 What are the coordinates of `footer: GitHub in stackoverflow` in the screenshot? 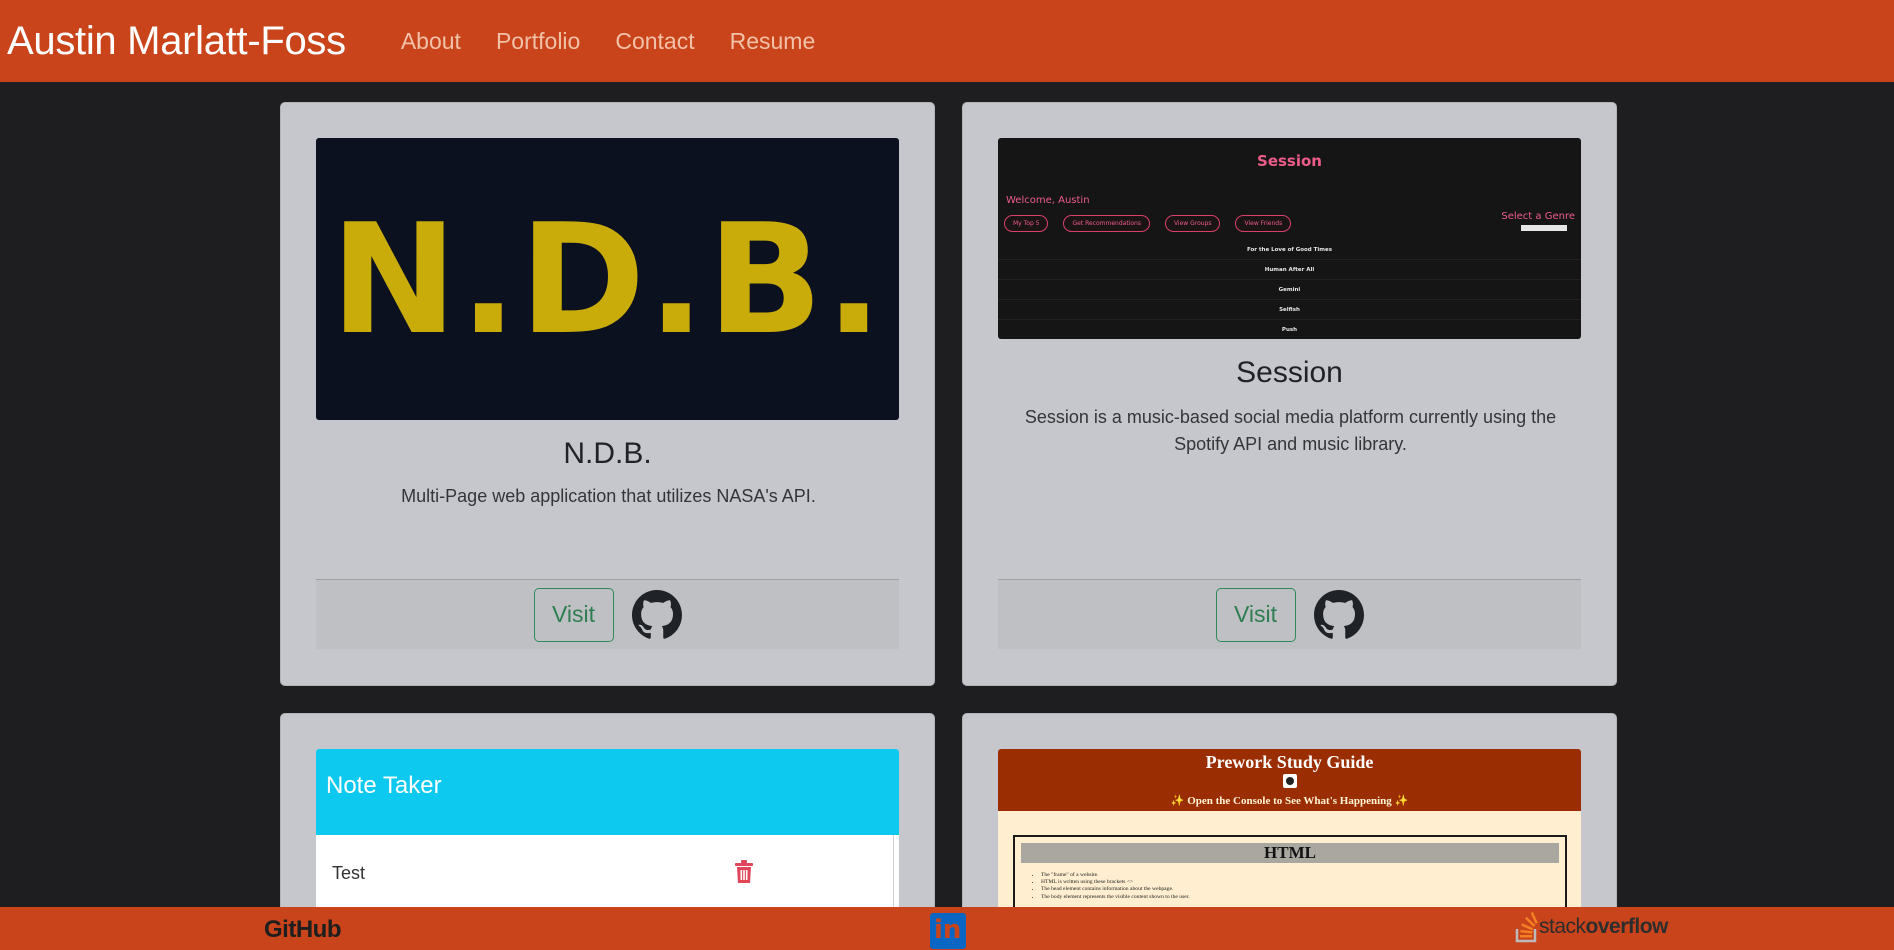 It's located at (947, 928).